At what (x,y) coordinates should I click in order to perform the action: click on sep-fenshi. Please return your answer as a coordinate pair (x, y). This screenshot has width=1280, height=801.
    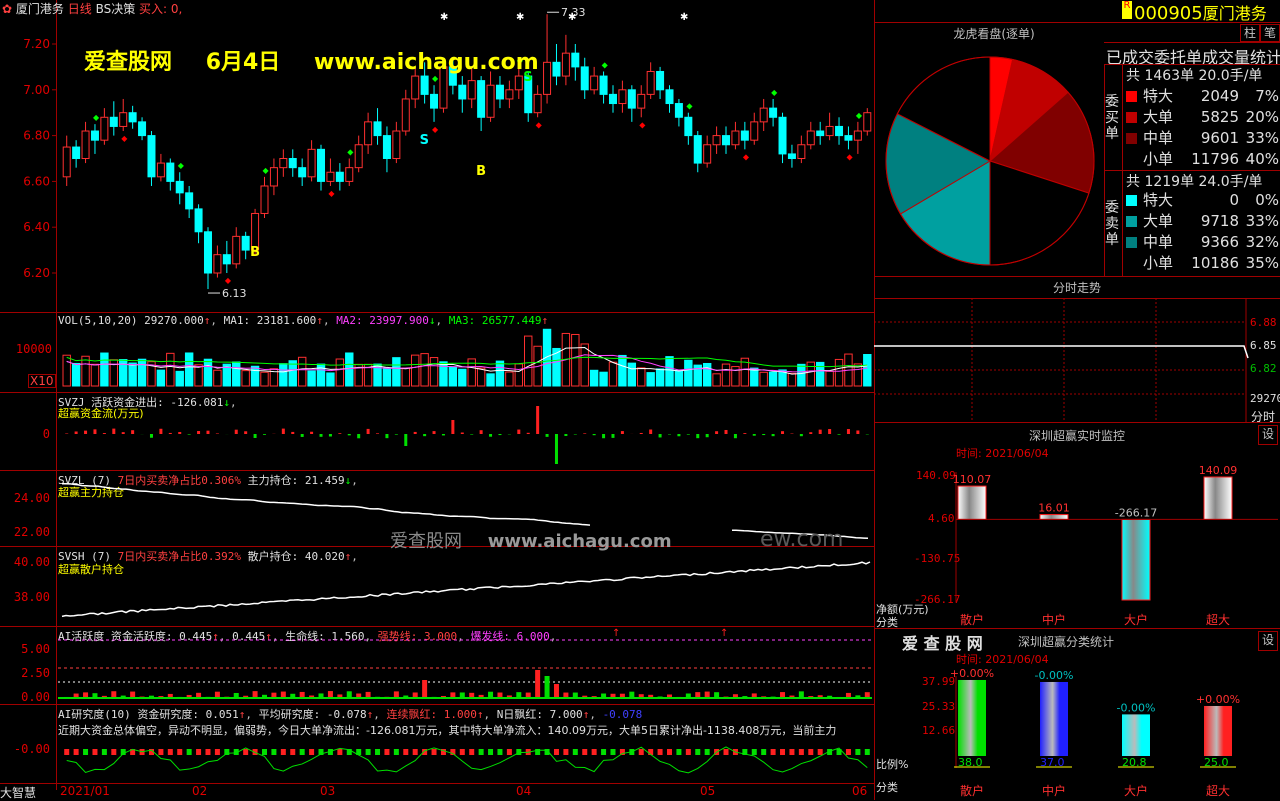
    Looking at the image, I should click on (1077, 276).